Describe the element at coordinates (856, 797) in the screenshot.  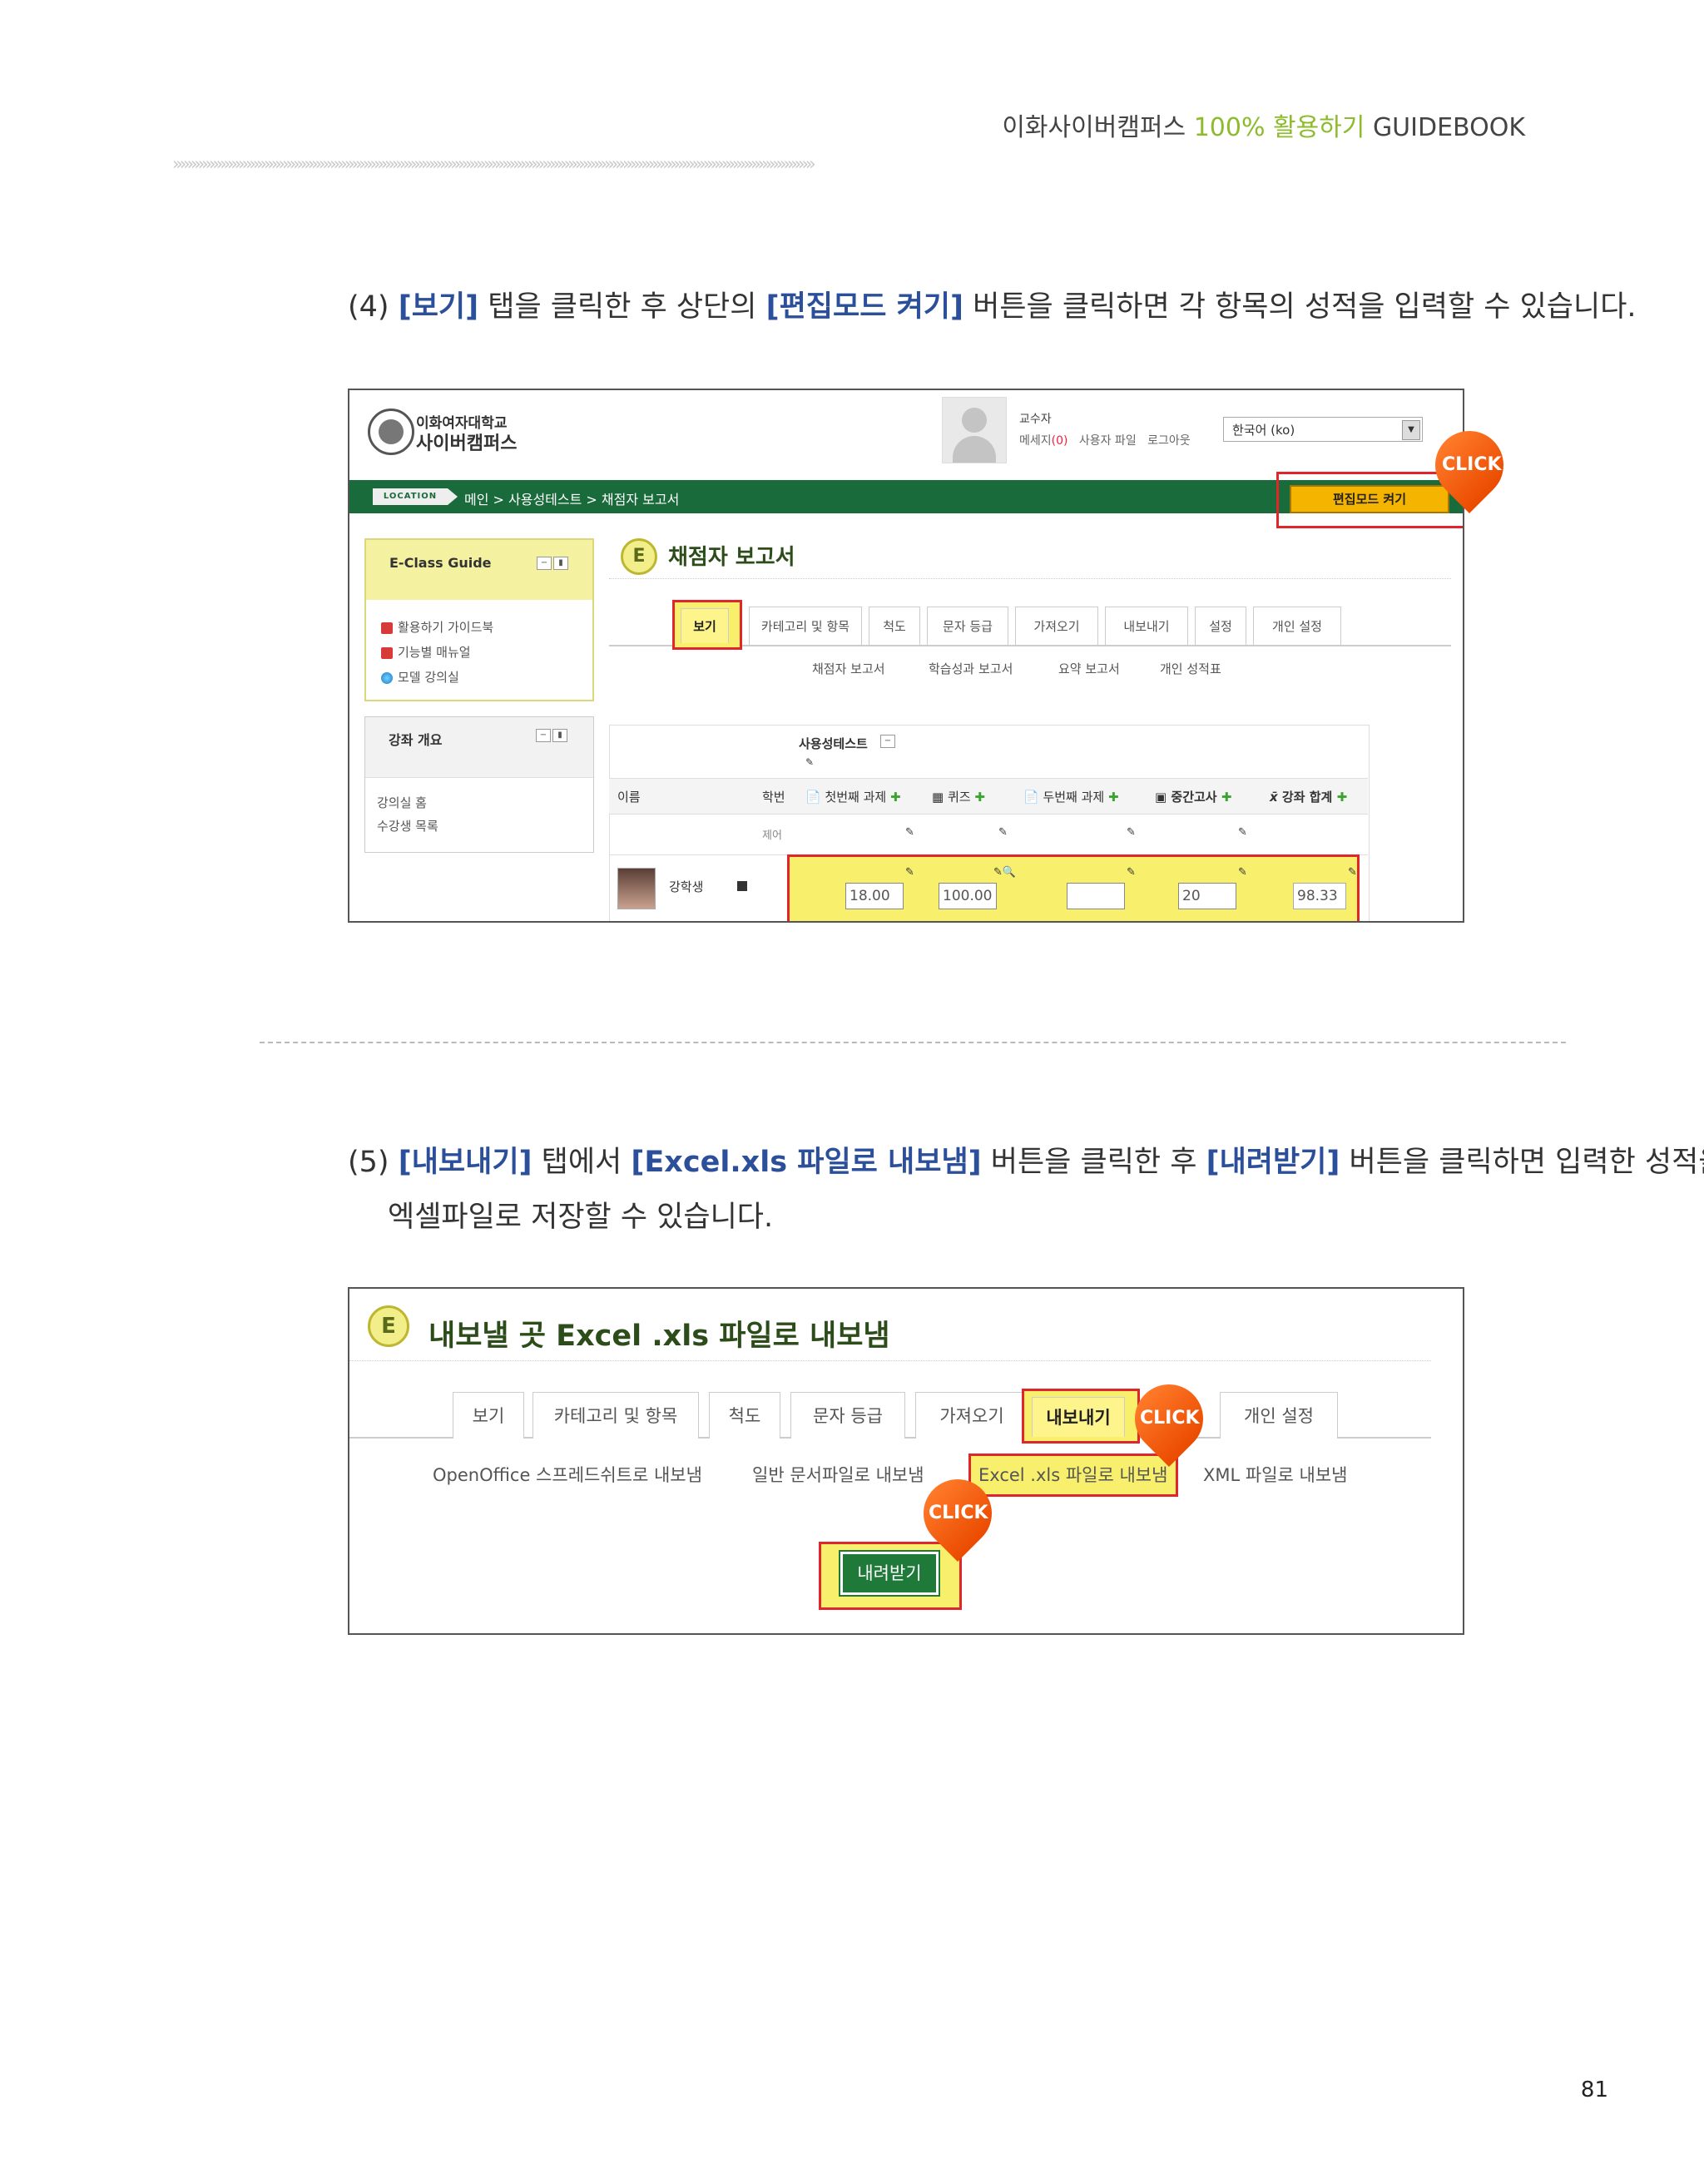
I see `column-label: 첫번째 과제` at that location.